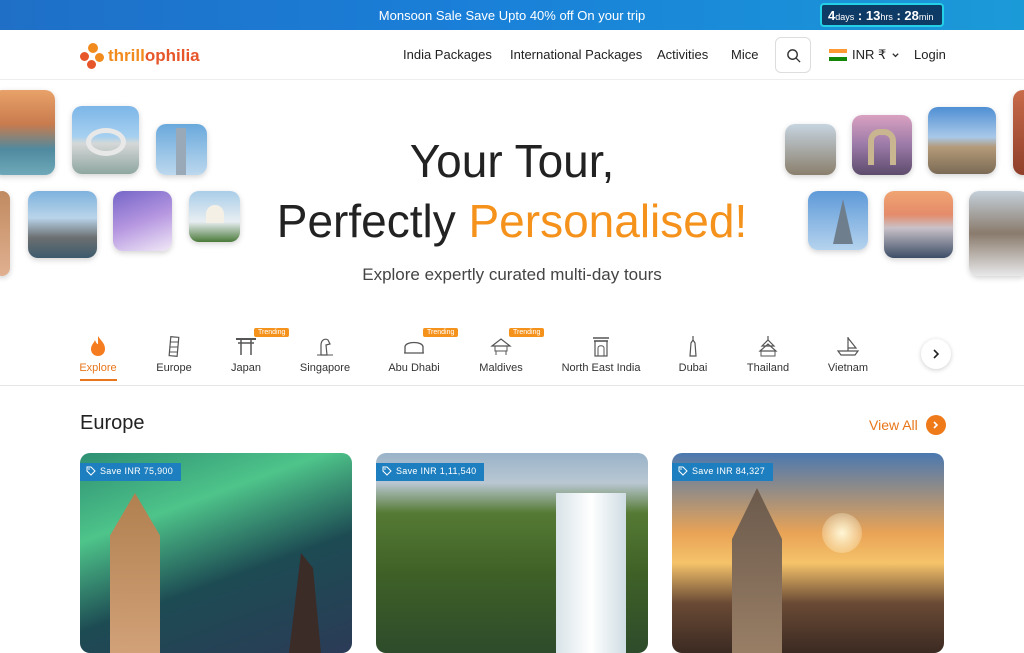 The height and width of the screenshot is (653, 1024). Describe the element at coordinates (246, 368) in the screenshot. I see `category-label: Japan` at that location.